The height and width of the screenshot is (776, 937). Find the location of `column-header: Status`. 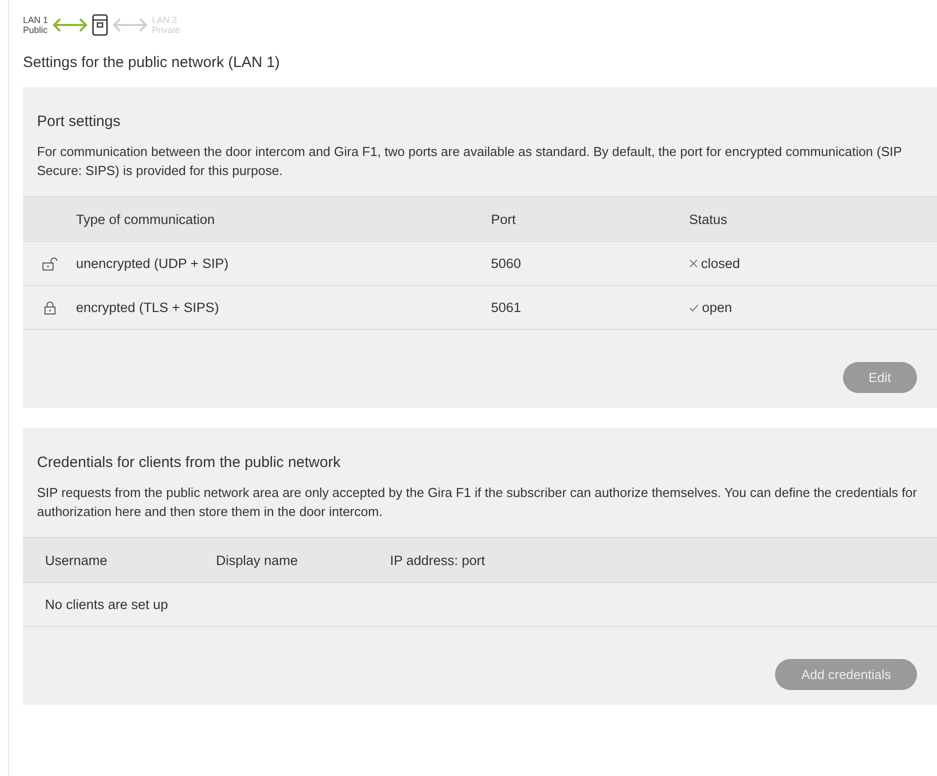

column-header: Status is located at coordinates (708, 219).